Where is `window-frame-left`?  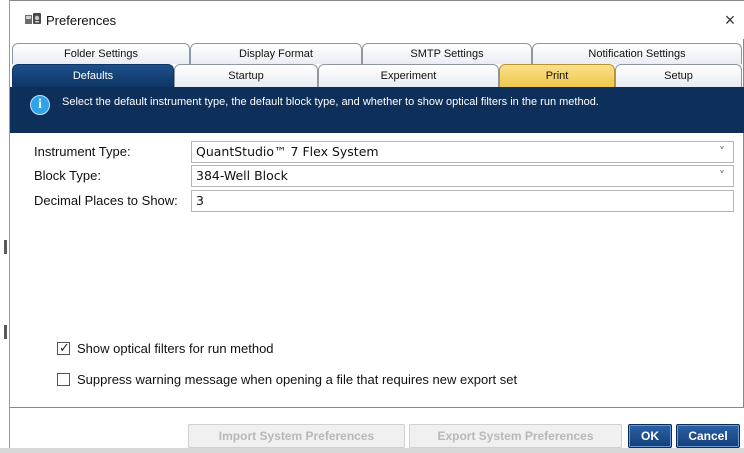 window-frame-left is located at coordinates (5, 226).